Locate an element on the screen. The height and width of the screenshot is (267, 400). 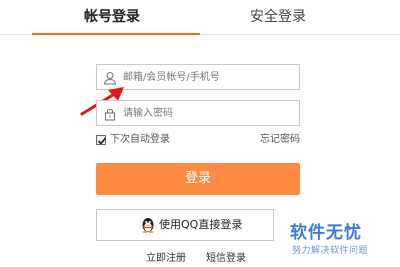
password-field is located at coordinates (198, 113).